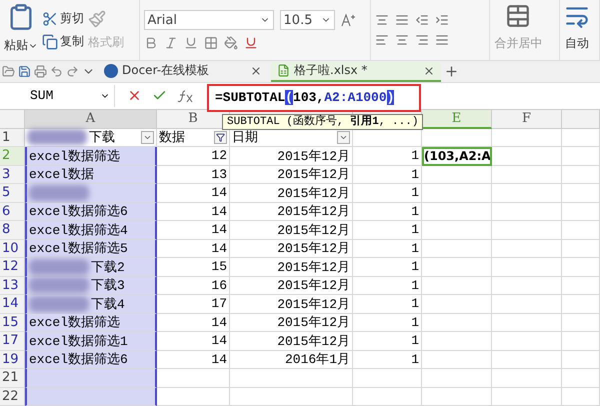 The width and height of the screenshot is (600, 406). Describe the element at coordinates (12, 137) in the screenshot. I see `row-number: 1` at that location.